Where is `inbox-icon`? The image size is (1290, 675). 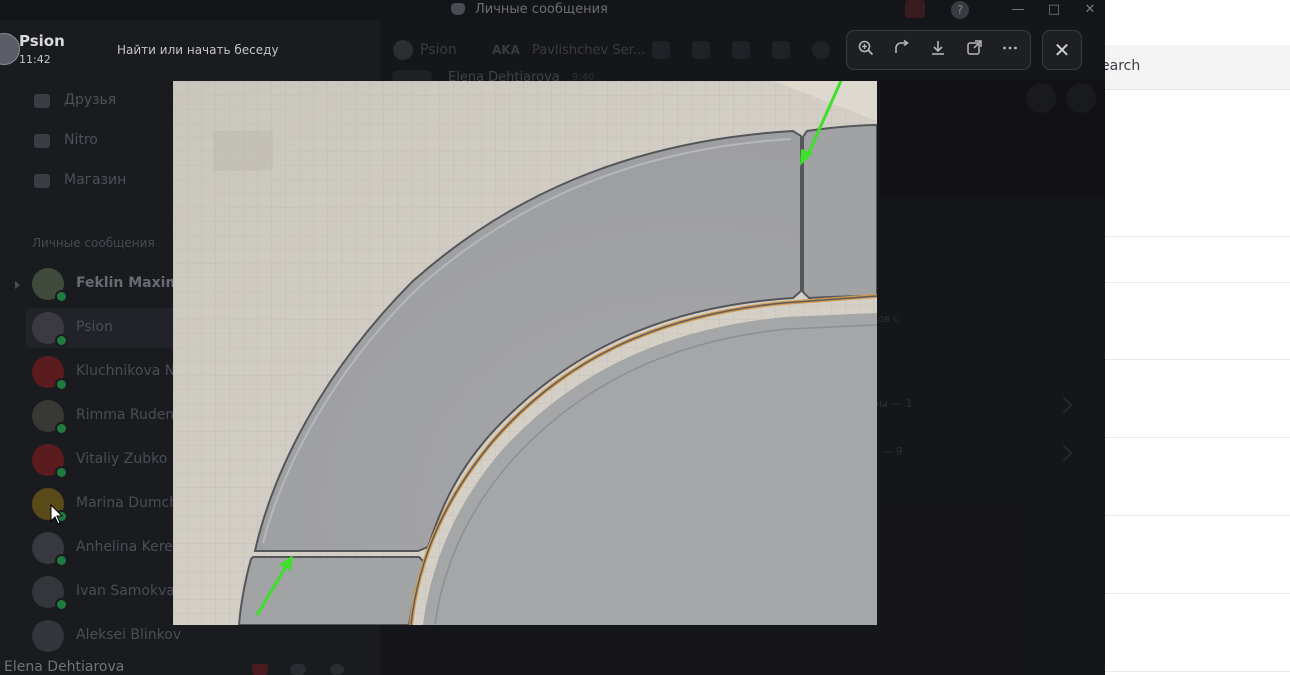
inbox-icon is located at coordinates (915, 9).